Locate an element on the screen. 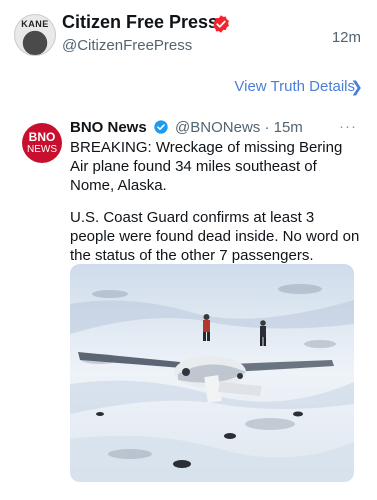 The height and width of the screenshot is (500, 377). embedded-post-header: BNO News @BNONews · 15m is located at coordinates (186, 127).